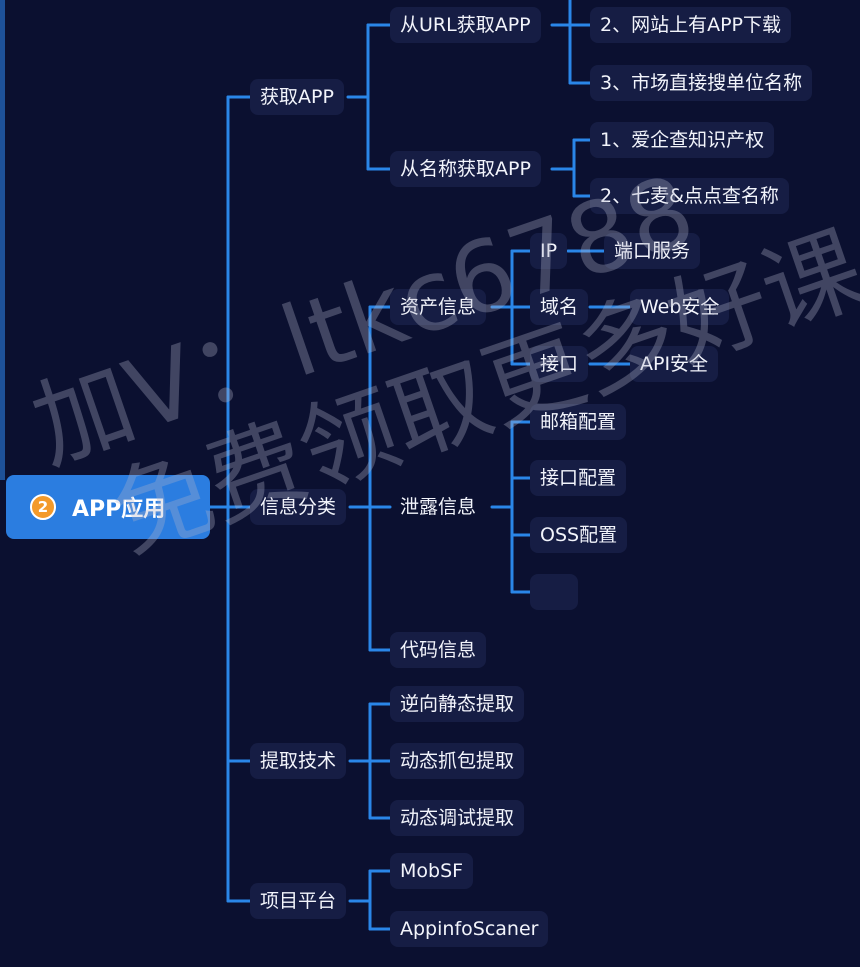 The width and height of the screenshot is (860, 967). What do you see at coordinates (691, 25) in the screenshot?
I see `node-url-download: 2、网站上有APP下载` at bounding box center [691, 25].